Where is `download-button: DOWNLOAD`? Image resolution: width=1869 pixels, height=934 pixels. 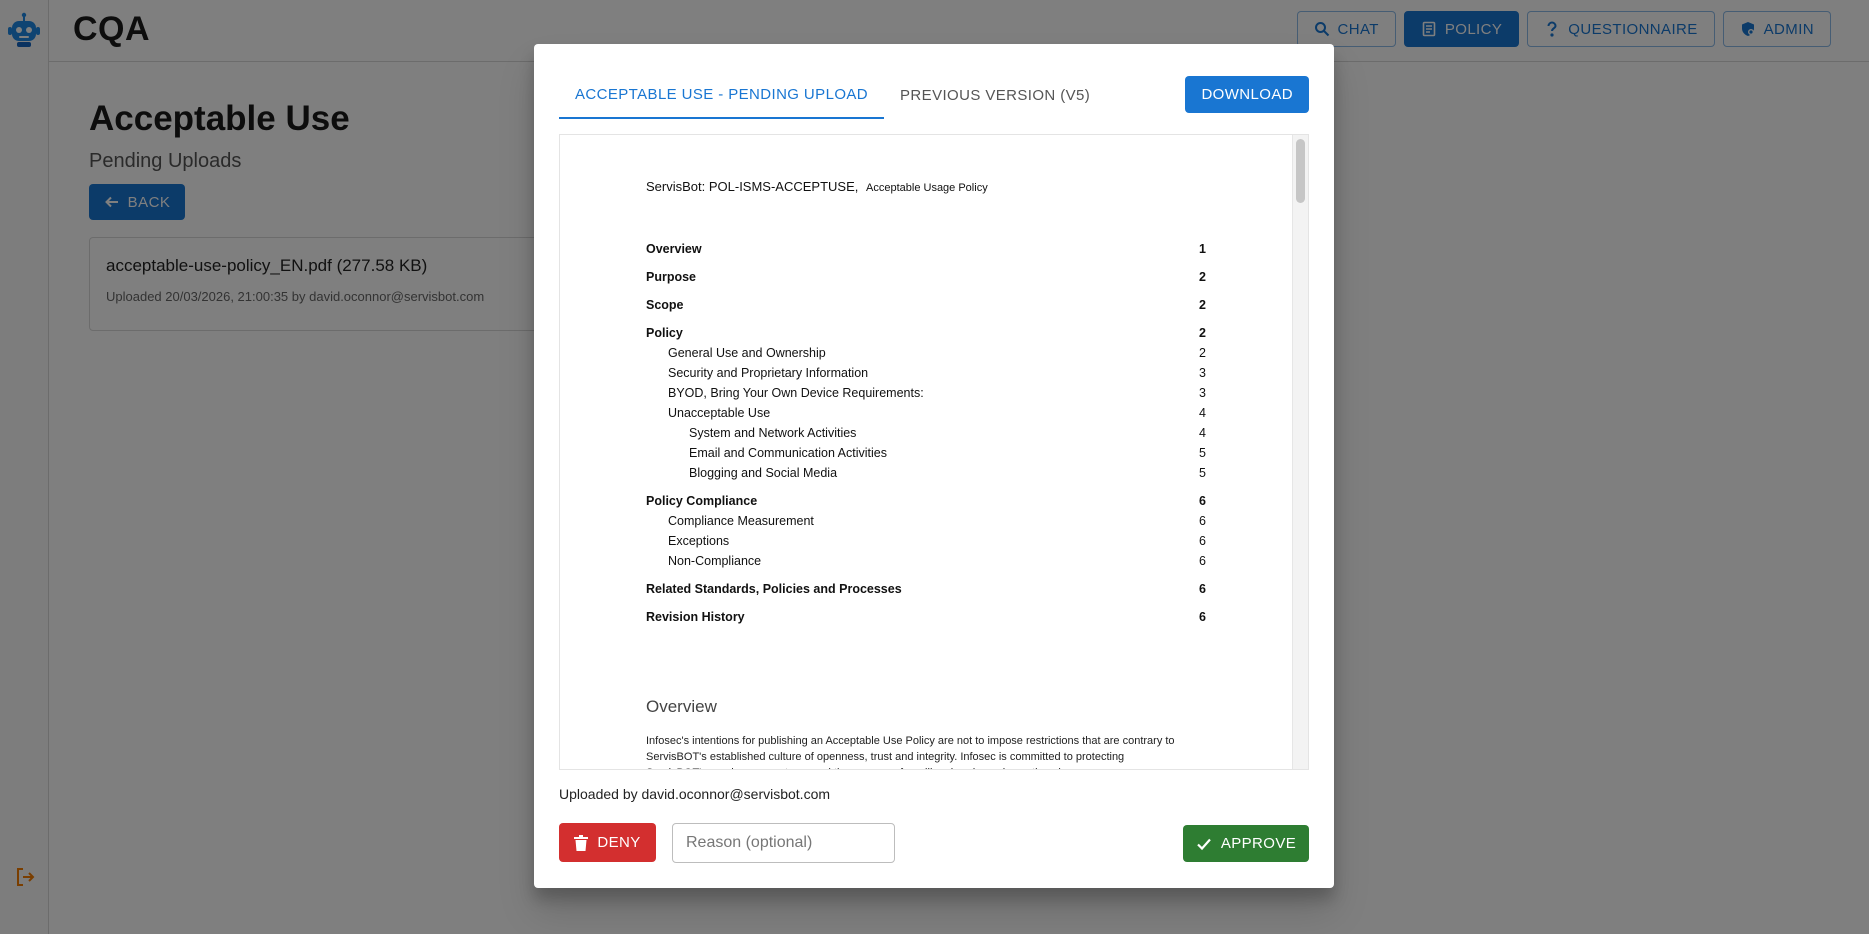
download-button: DOWNLOAD is located at coordinates (1247, 94).